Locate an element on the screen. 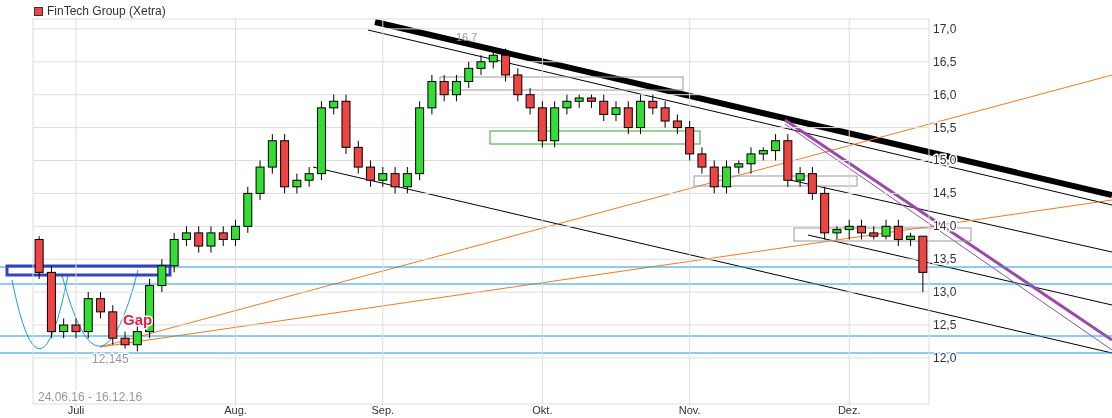 The image size is (1112, 418). x-tick-label: Dez. is located at coordinates (849, 410).